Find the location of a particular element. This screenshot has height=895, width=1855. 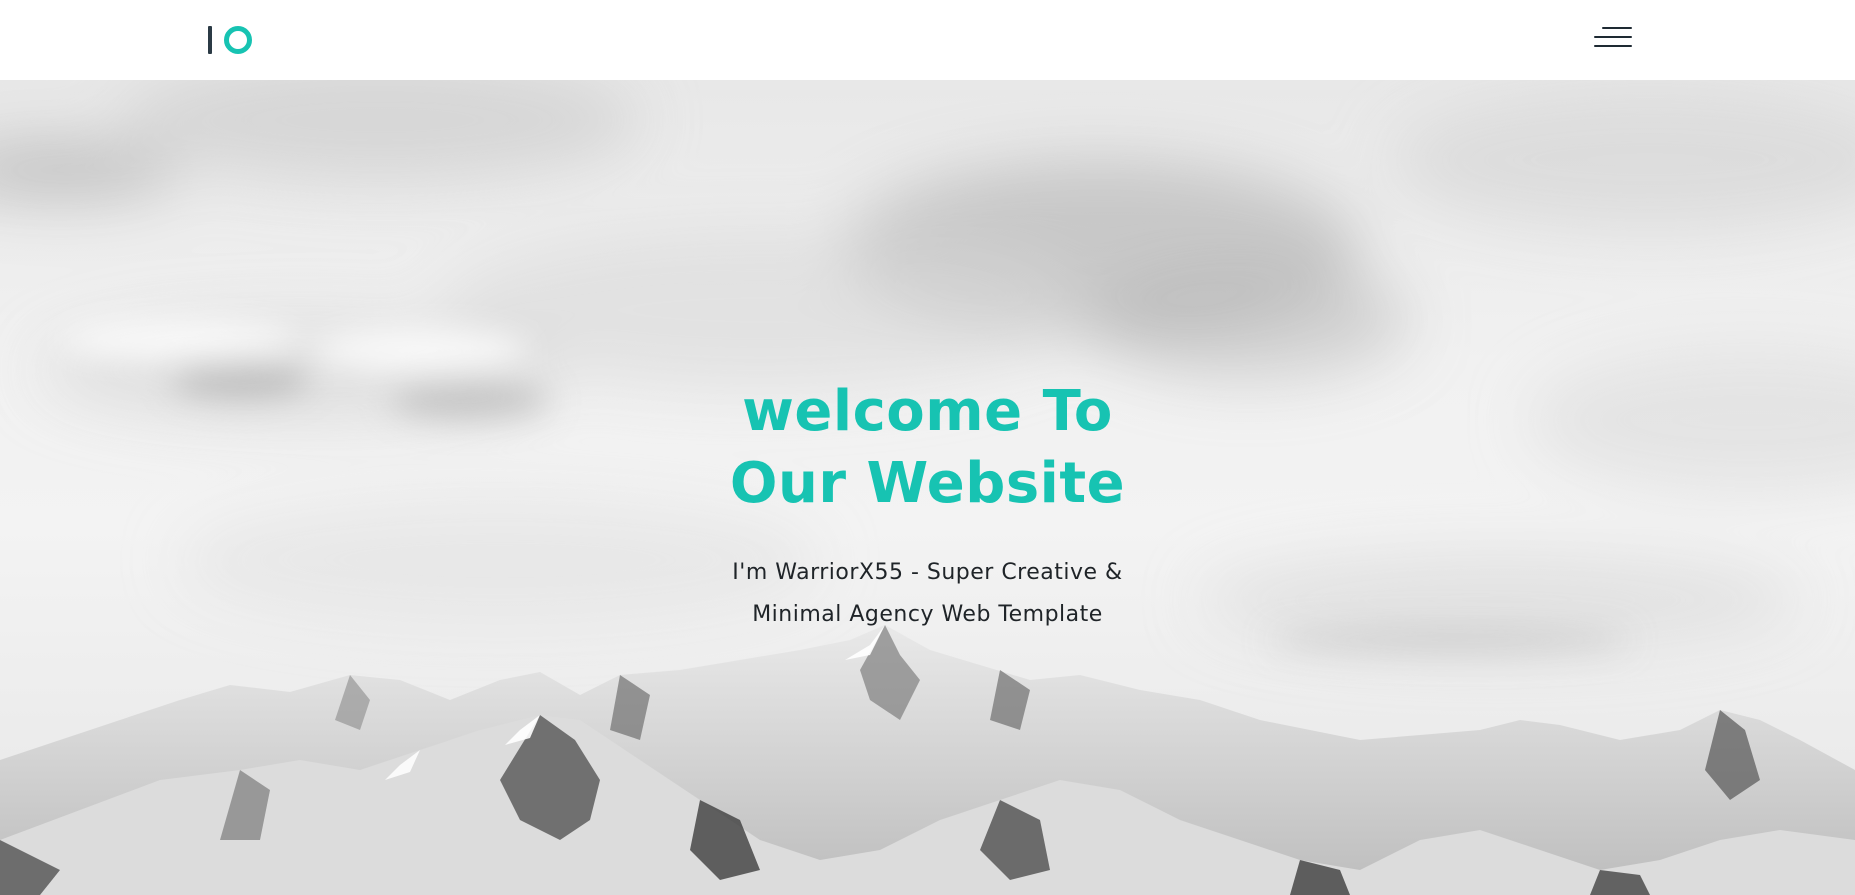

hamburger-menu-icon is located at coordinates (1613, 37).